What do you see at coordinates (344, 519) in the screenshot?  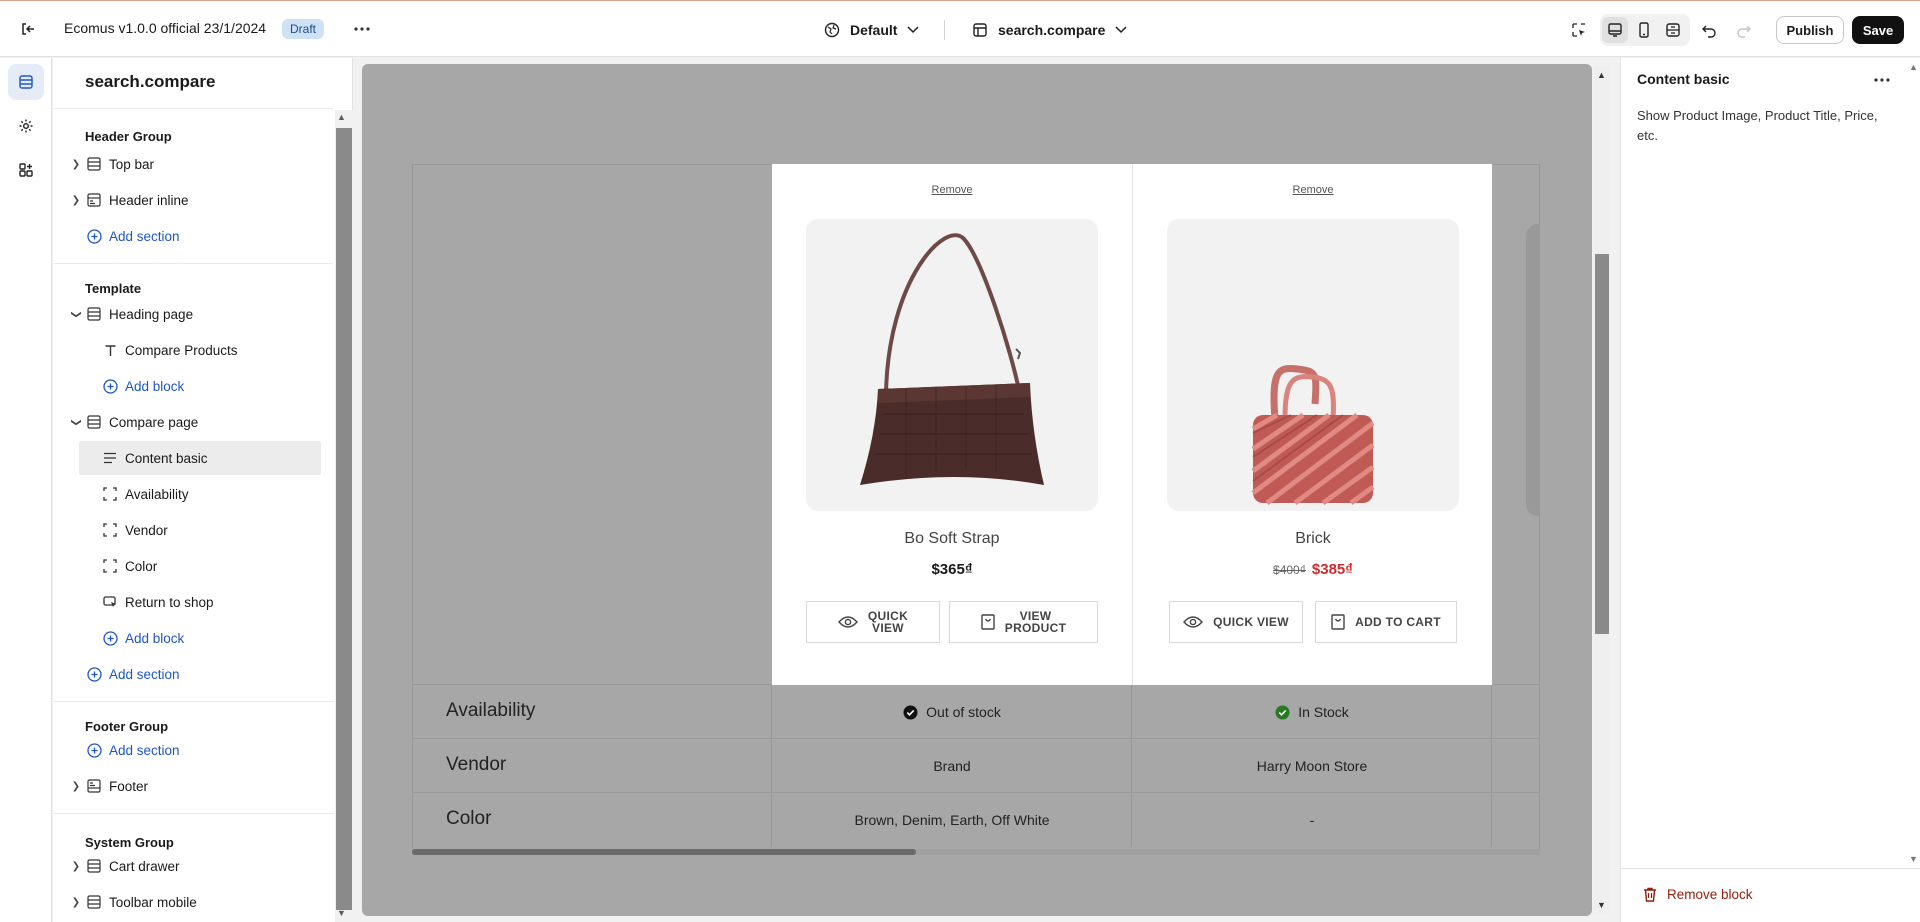 I see `sidebar-scrollbar-thumb` at bounding box center [344, 519].